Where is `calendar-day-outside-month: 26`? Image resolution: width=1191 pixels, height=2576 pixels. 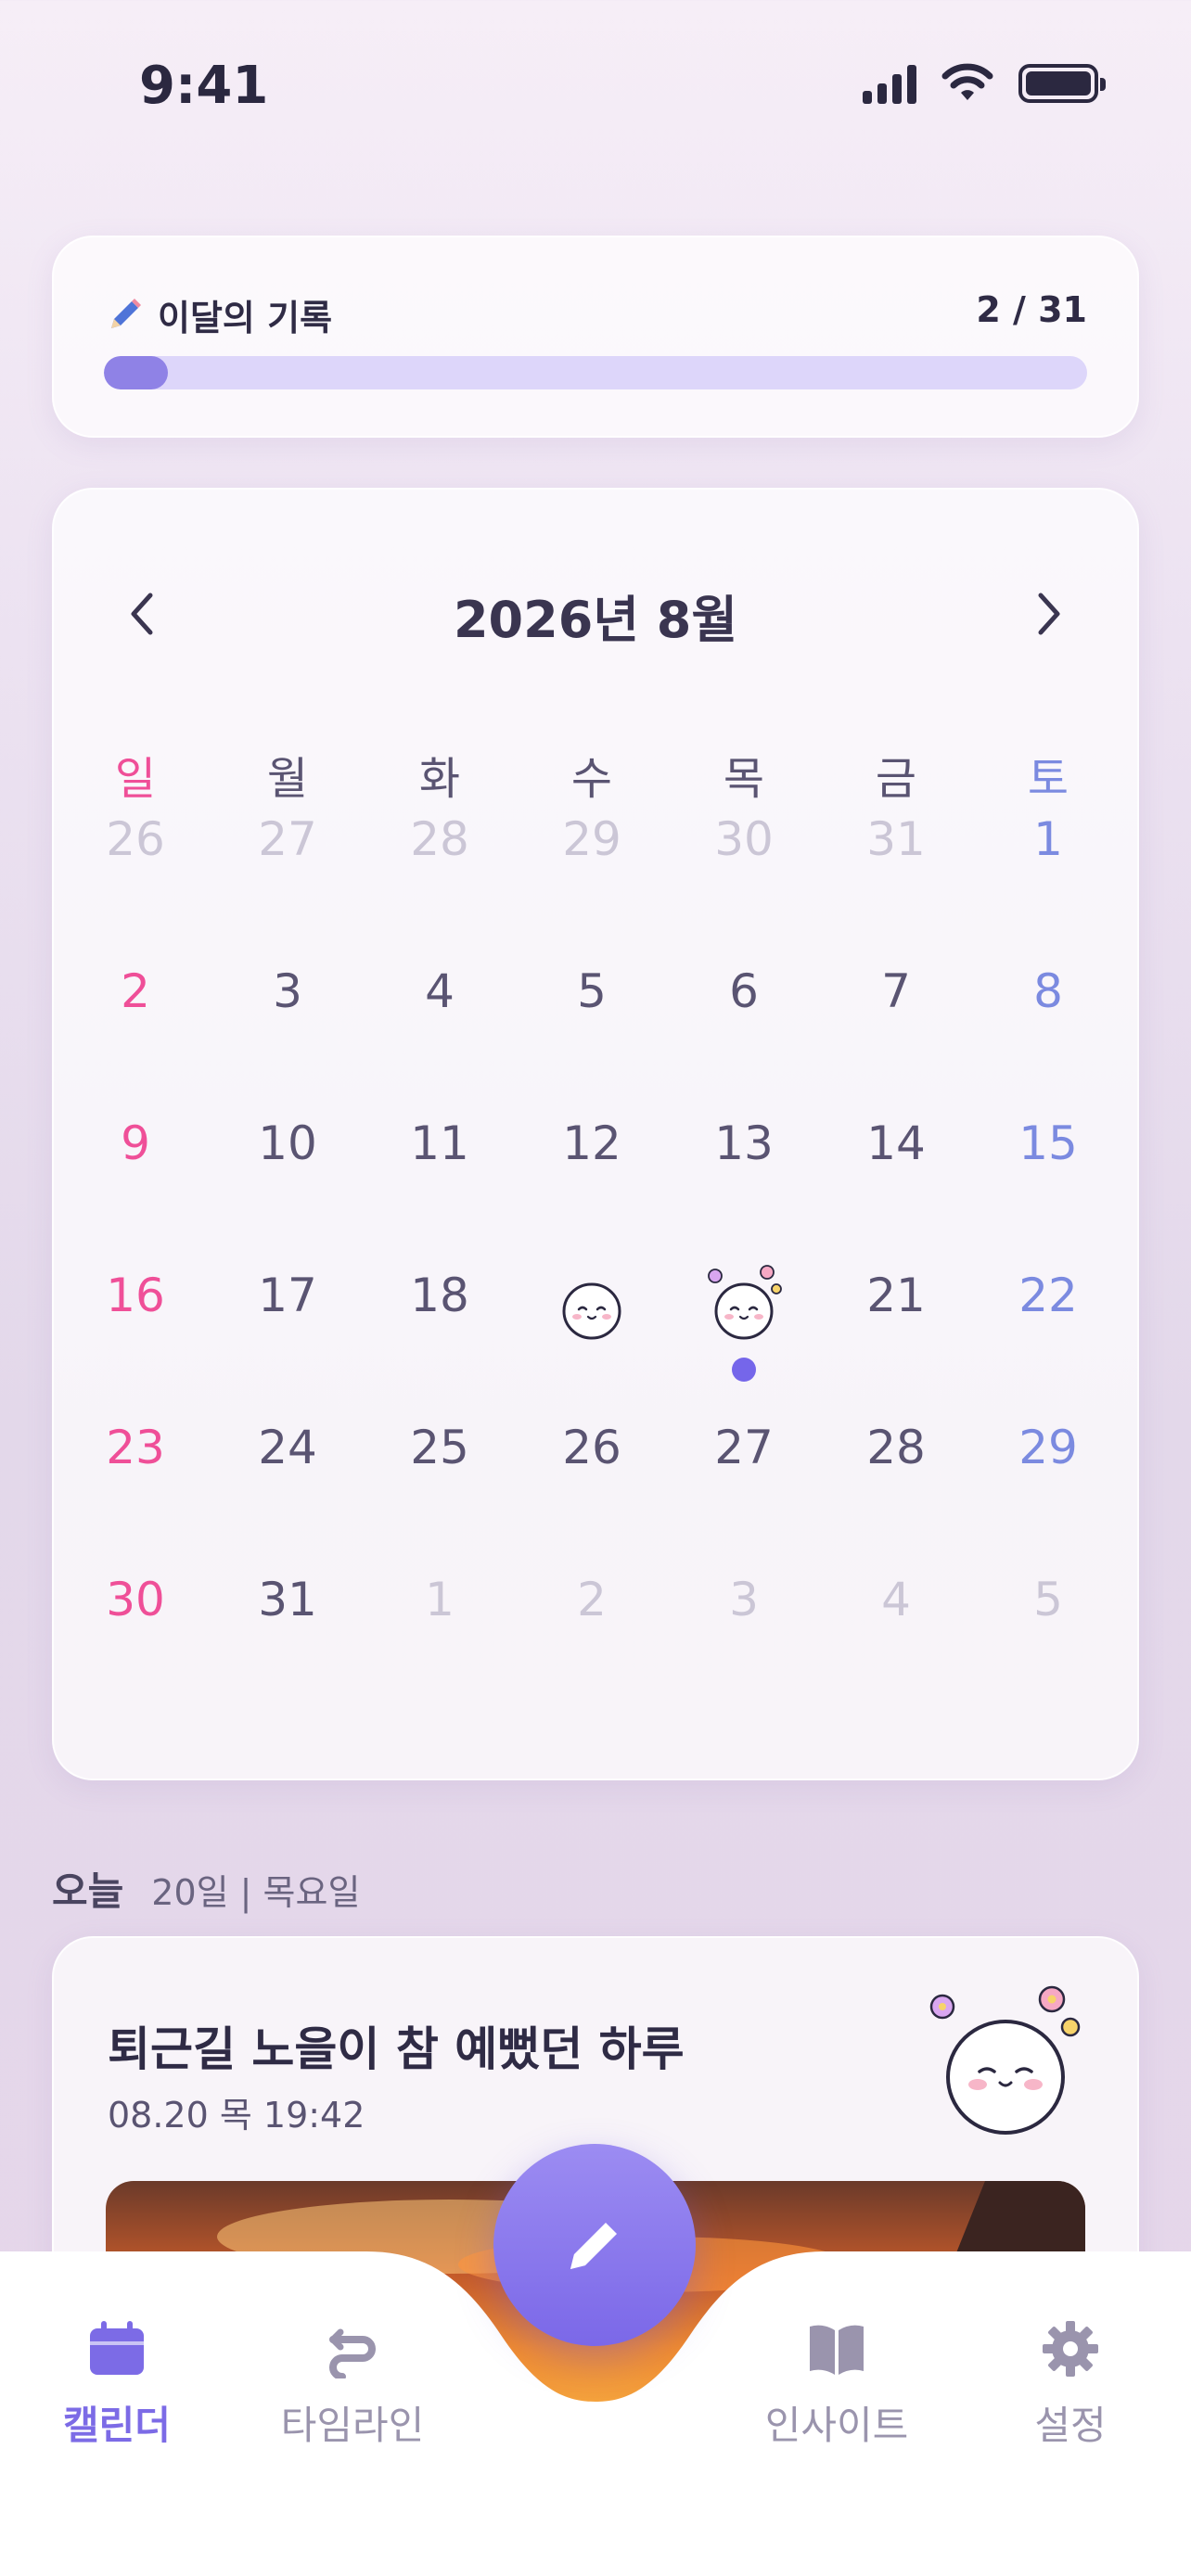
calendar-day-outside-month: 26 is located at coordinates (135, 839).